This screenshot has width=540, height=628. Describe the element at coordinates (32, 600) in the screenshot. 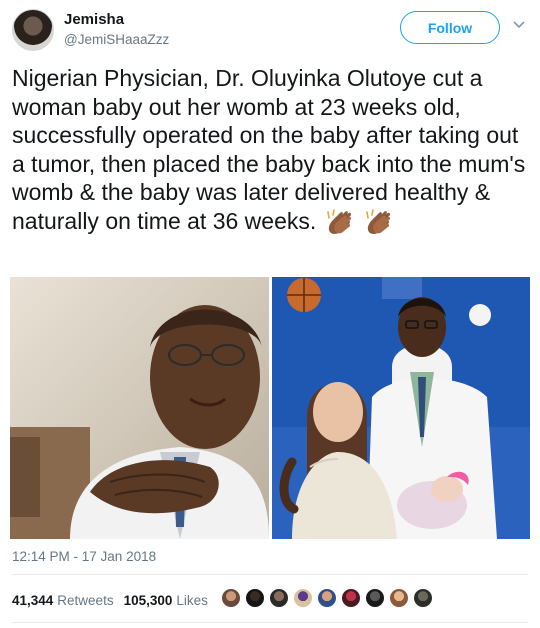

I see `retweets-count: 41,344` at that location.